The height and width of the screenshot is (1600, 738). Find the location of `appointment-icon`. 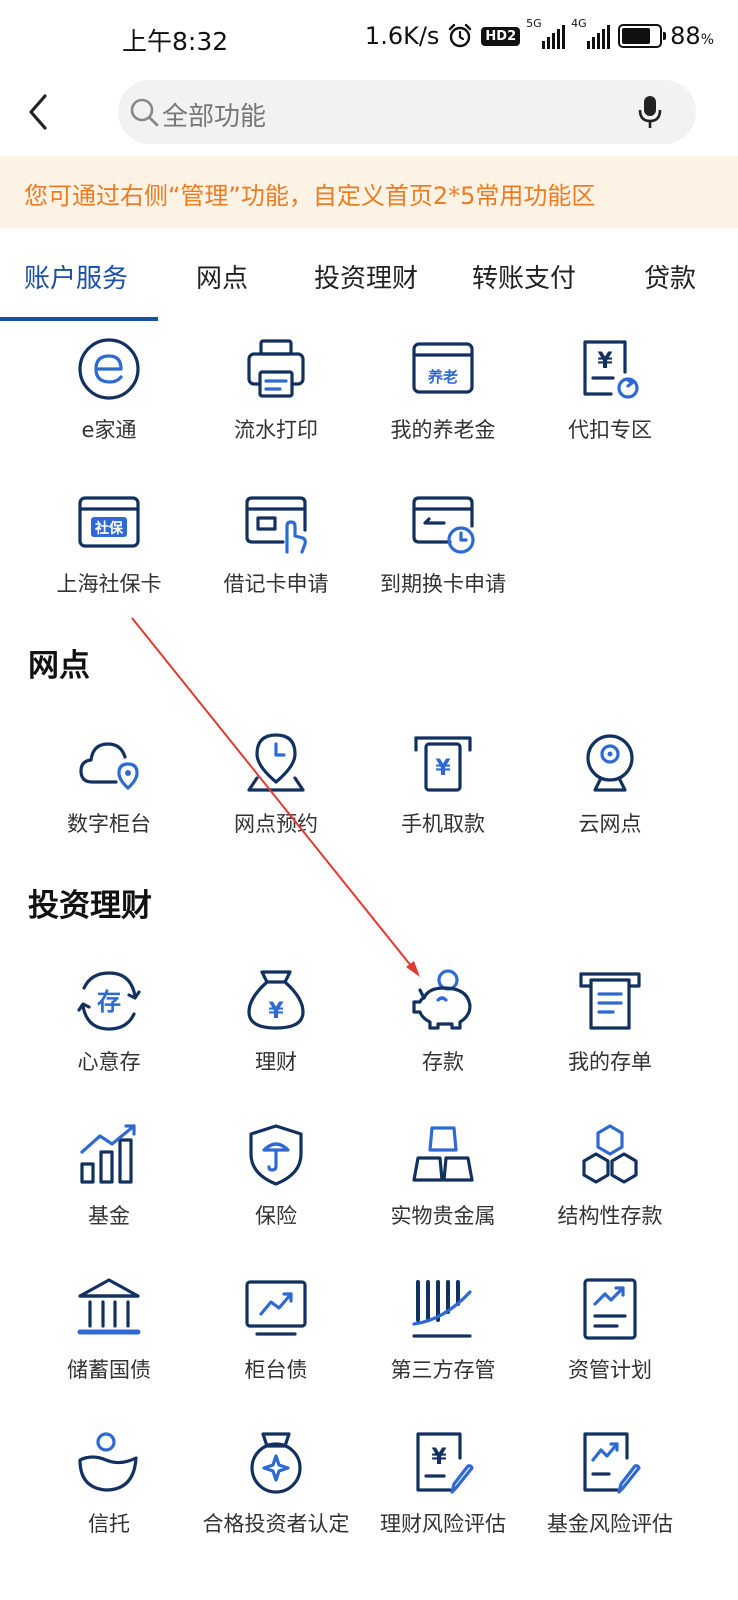

appointment-icon is located at coordinates (276, 762).